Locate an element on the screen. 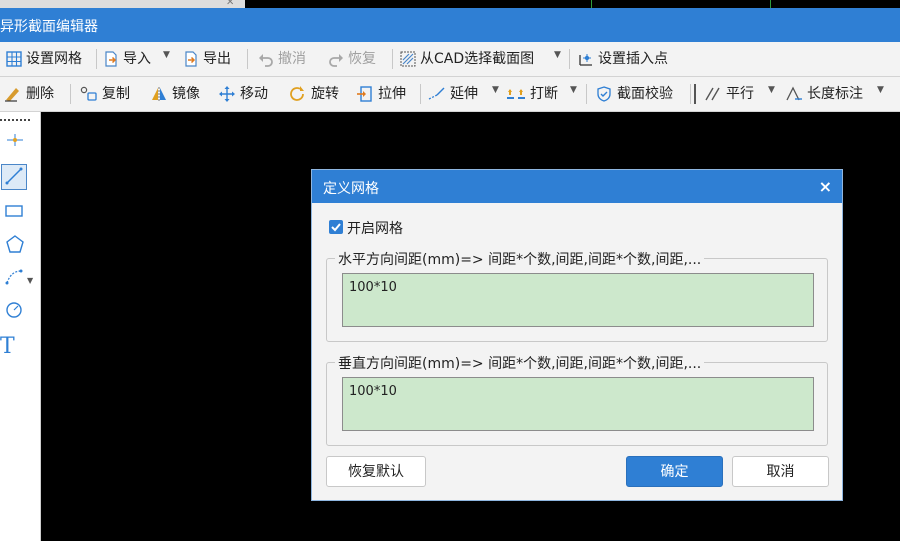  import-icon is located at coordinates (111, 59).